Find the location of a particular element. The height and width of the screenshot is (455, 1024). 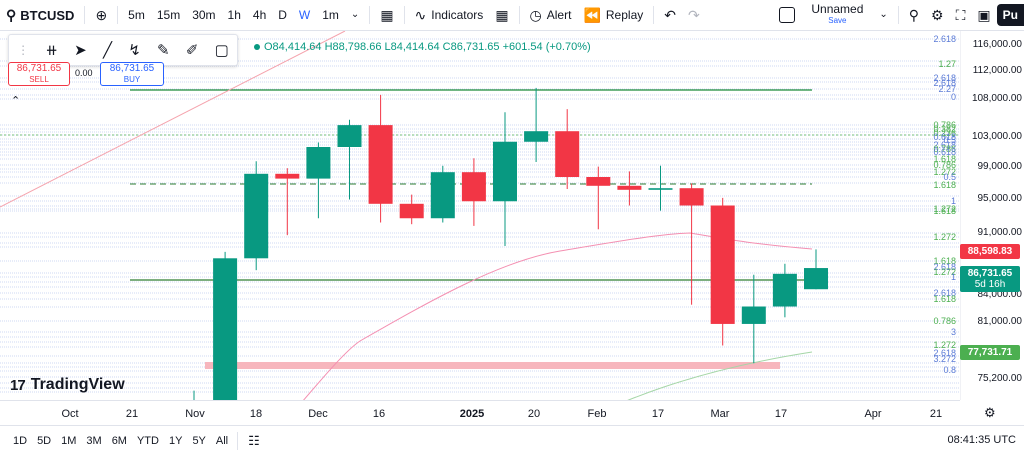

interval-30m: 30m is located at coordinates (203, 15).